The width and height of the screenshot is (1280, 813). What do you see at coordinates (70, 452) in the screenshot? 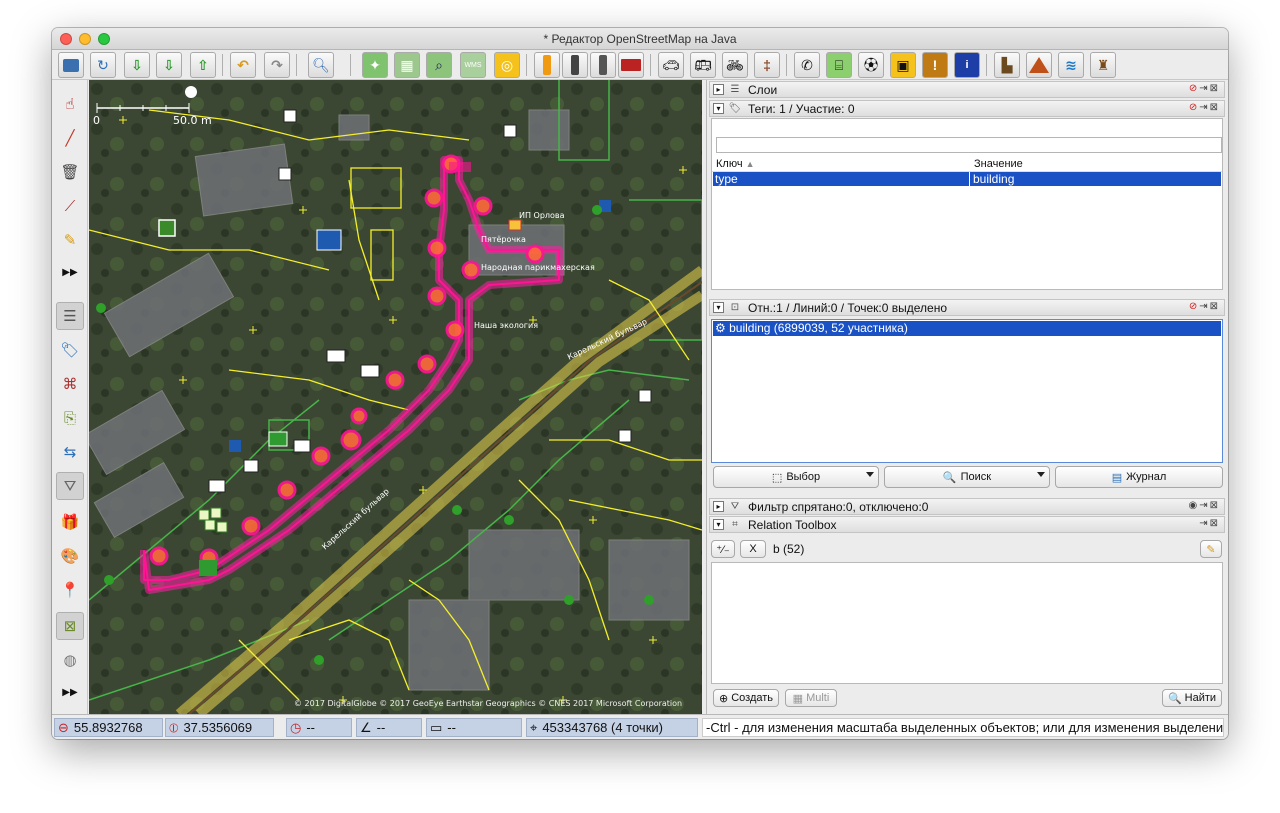
I see `conflicts-toggle-icon: ⇆` at bounding box center [70, 452].